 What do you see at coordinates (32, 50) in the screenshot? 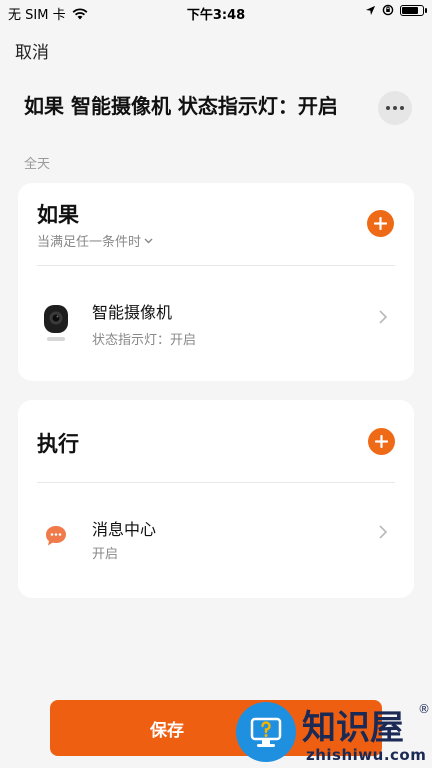
I see `cancel-button: 取消` at bounding box center [32, 50].